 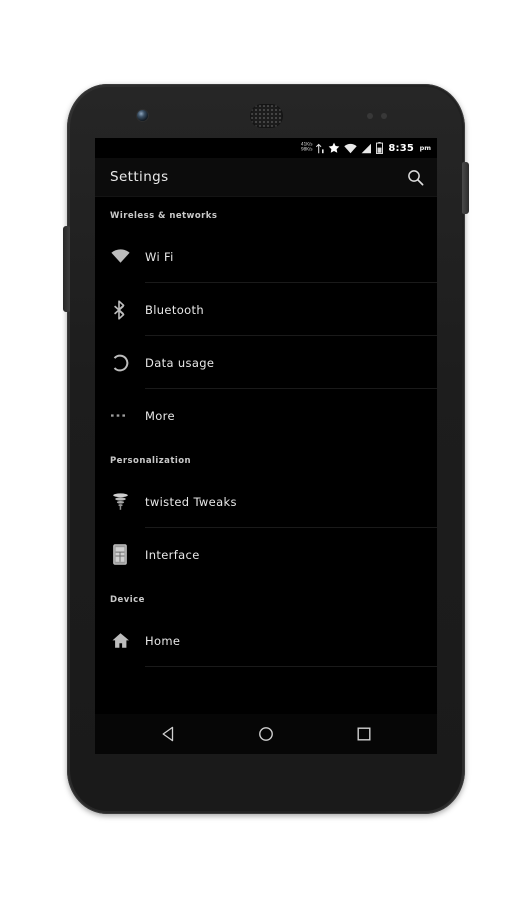 I want to click on search-icon, so click(x=415, y=177).